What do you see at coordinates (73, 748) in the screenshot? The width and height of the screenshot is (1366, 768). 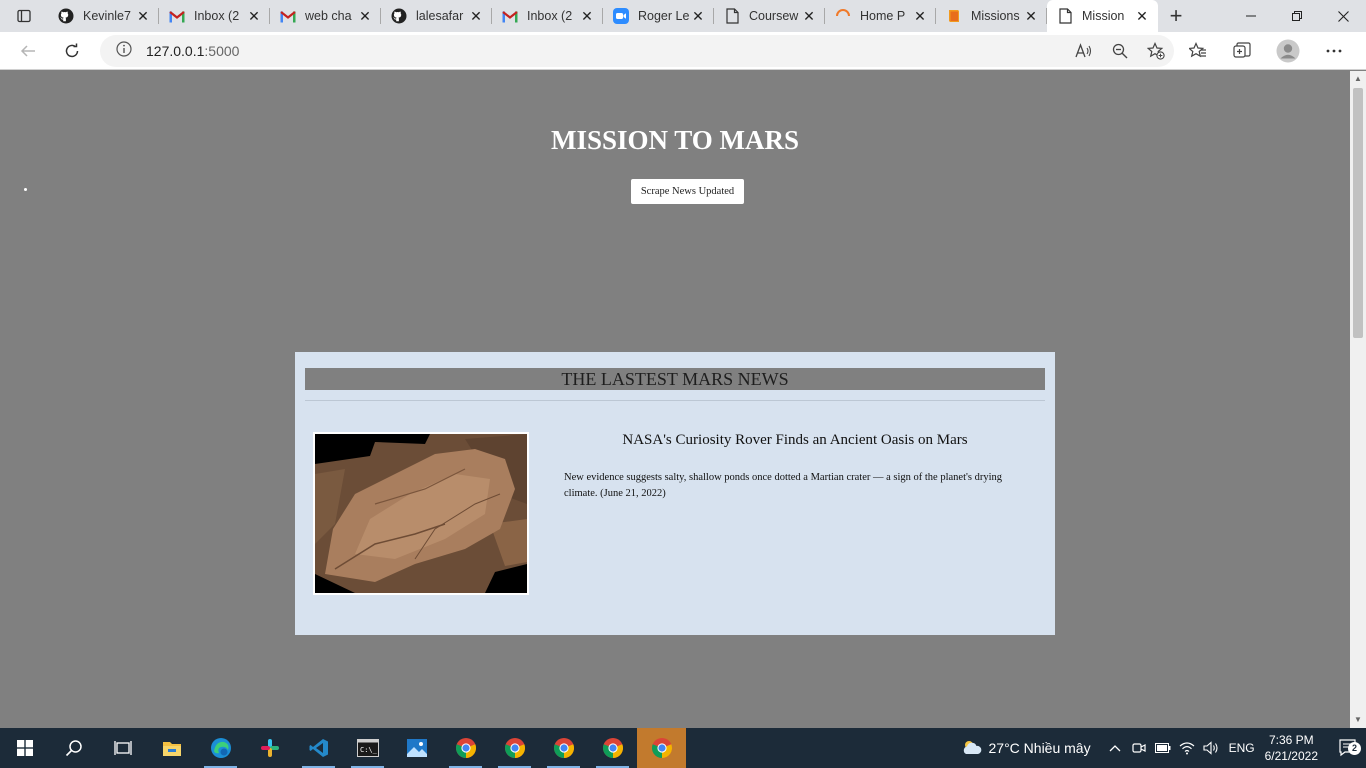 I see `search-icon` at bounding box center [73, 748].